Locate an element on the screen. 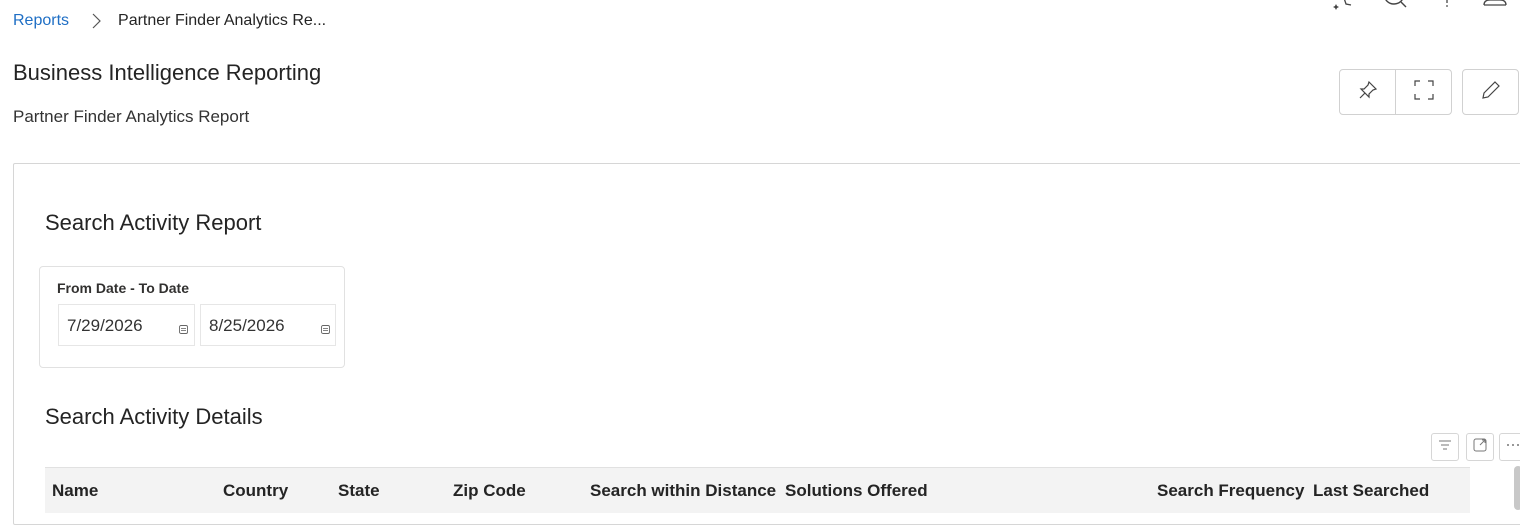 The height and width of the screenshot is (525, 1520). help-icon is located at coordinates (1449, 8).